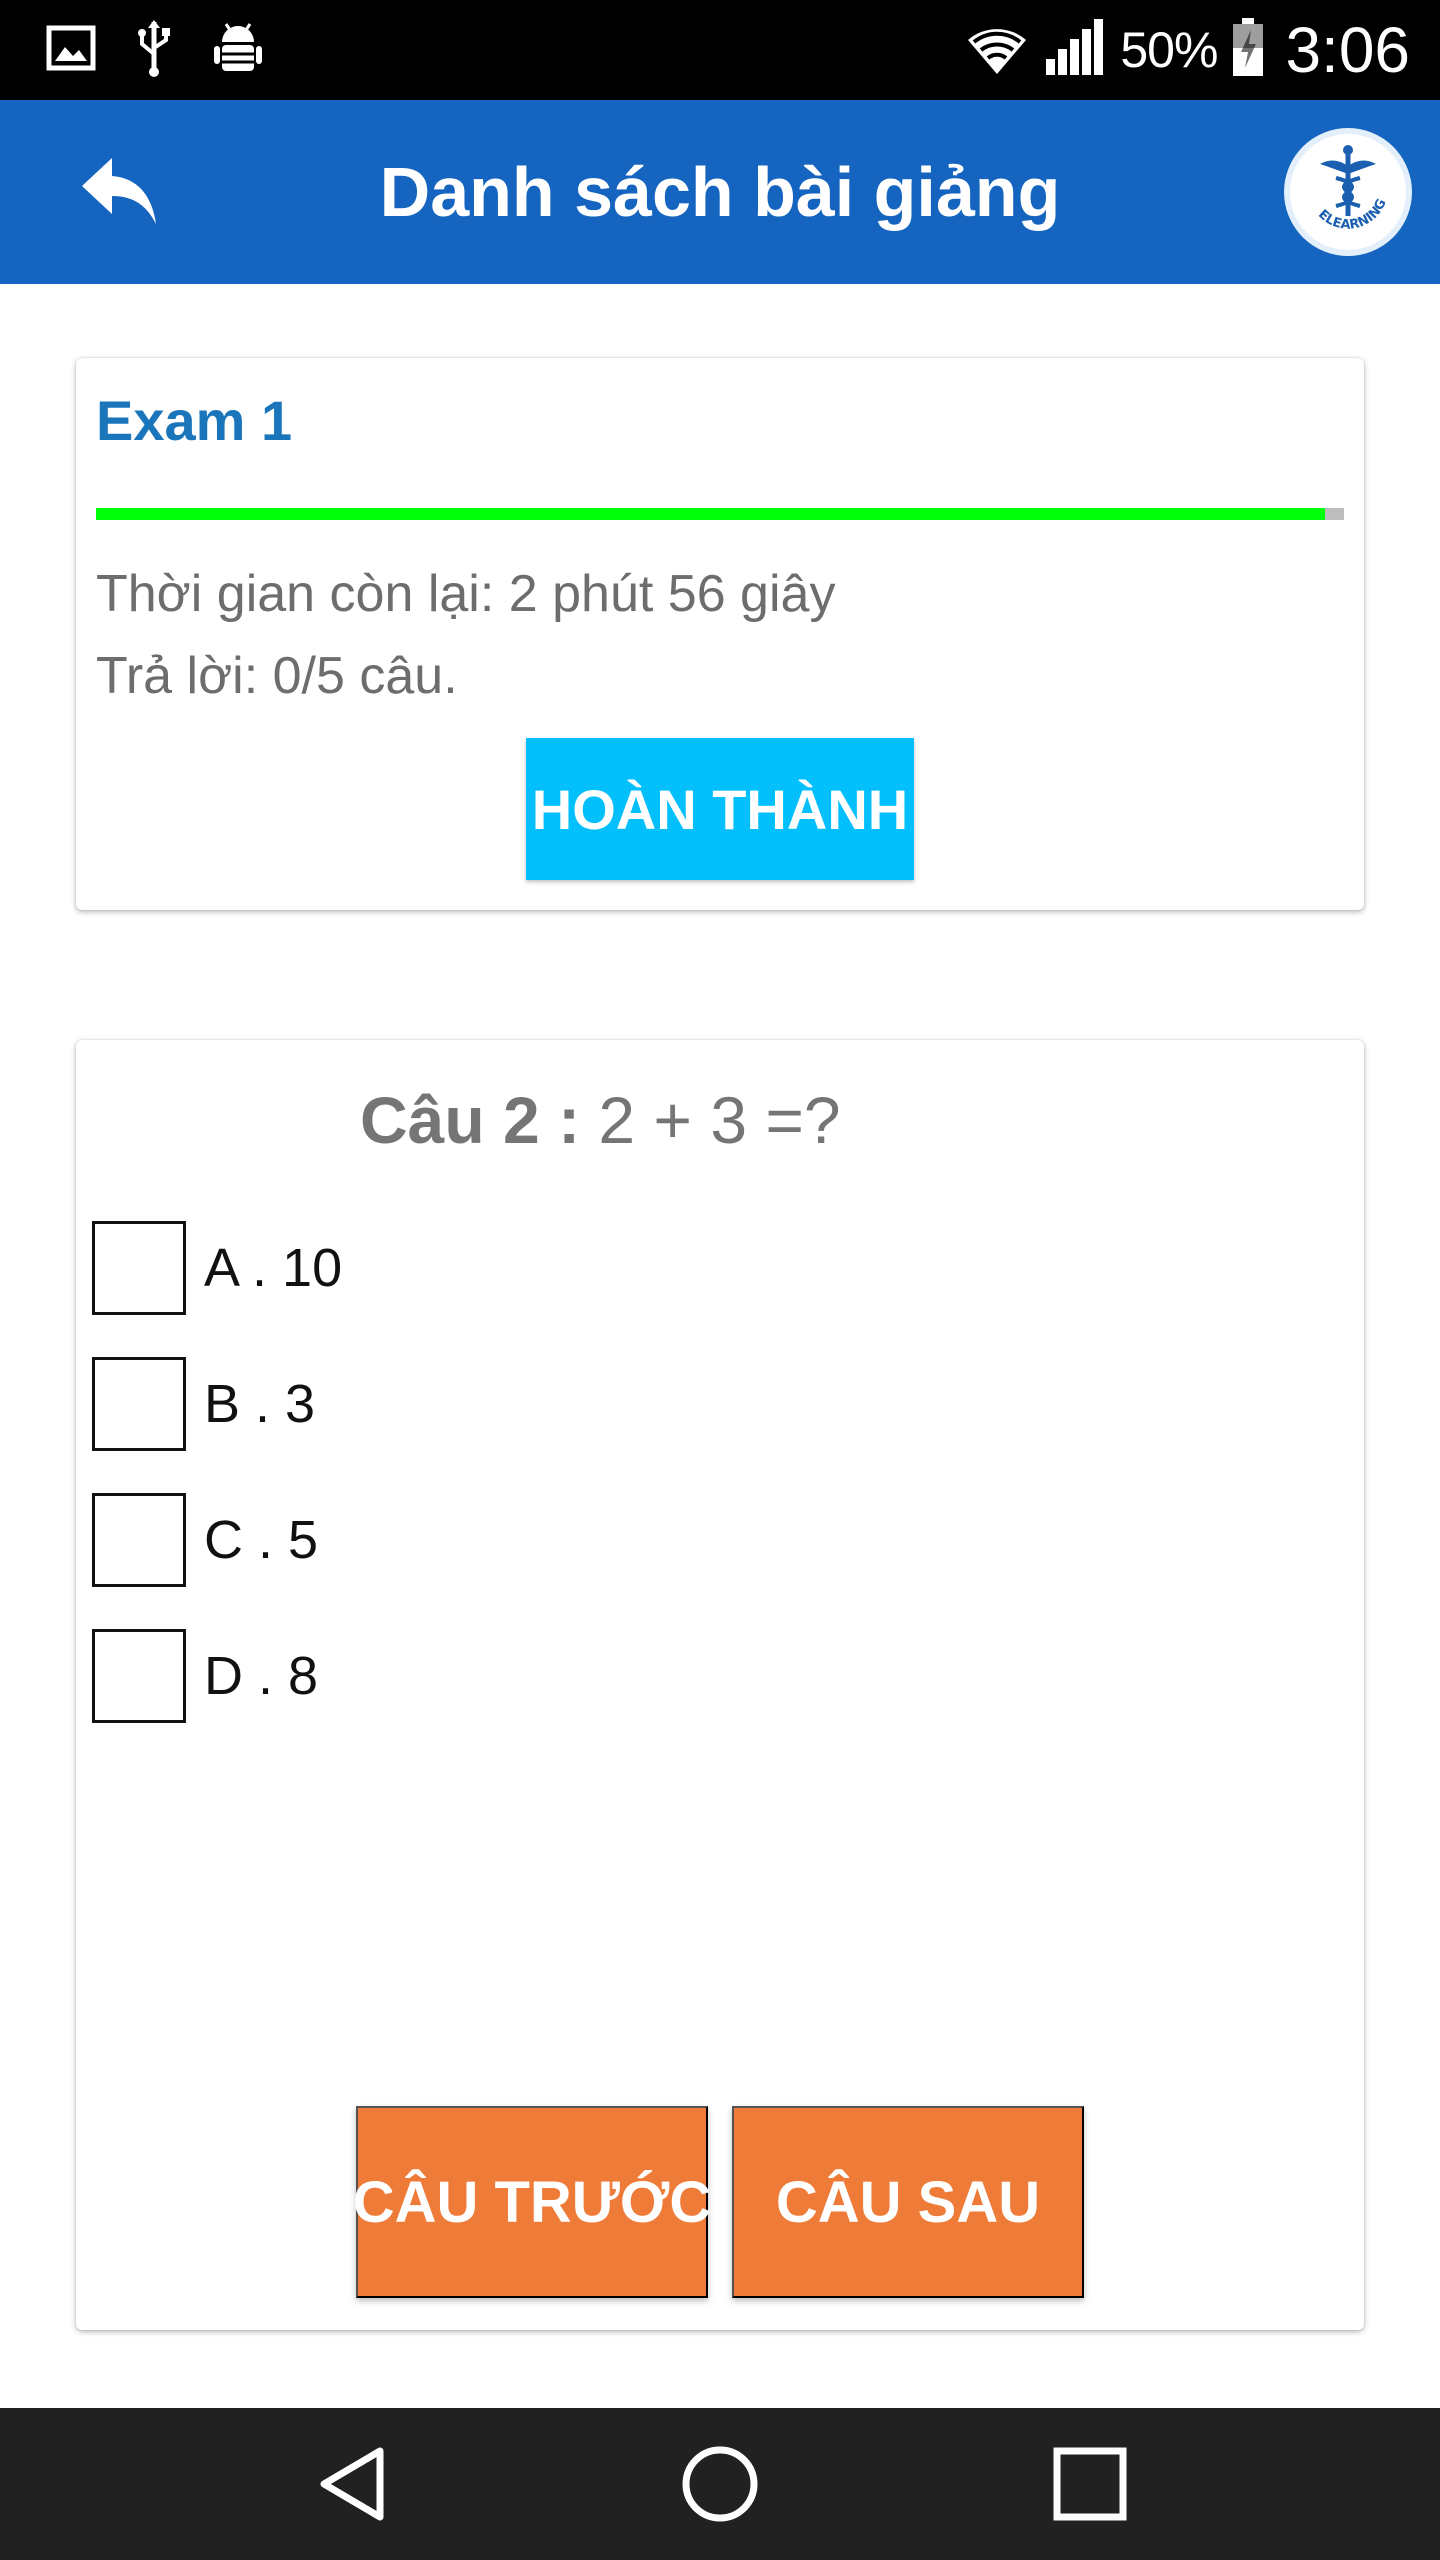  I want to click on usb-icon, so click(154, 50).